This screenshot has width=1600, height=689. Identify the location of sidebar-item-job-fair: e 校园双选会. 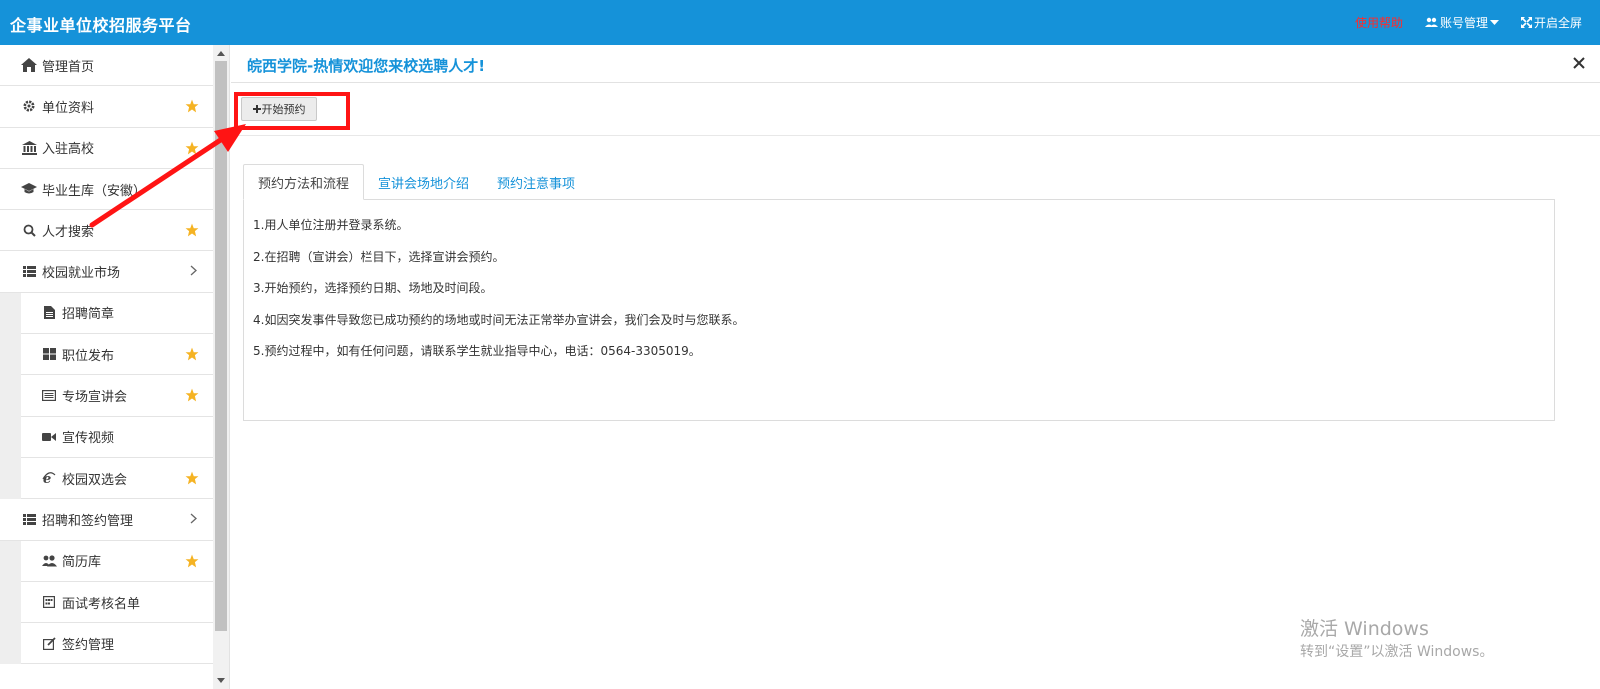
(117, 478).